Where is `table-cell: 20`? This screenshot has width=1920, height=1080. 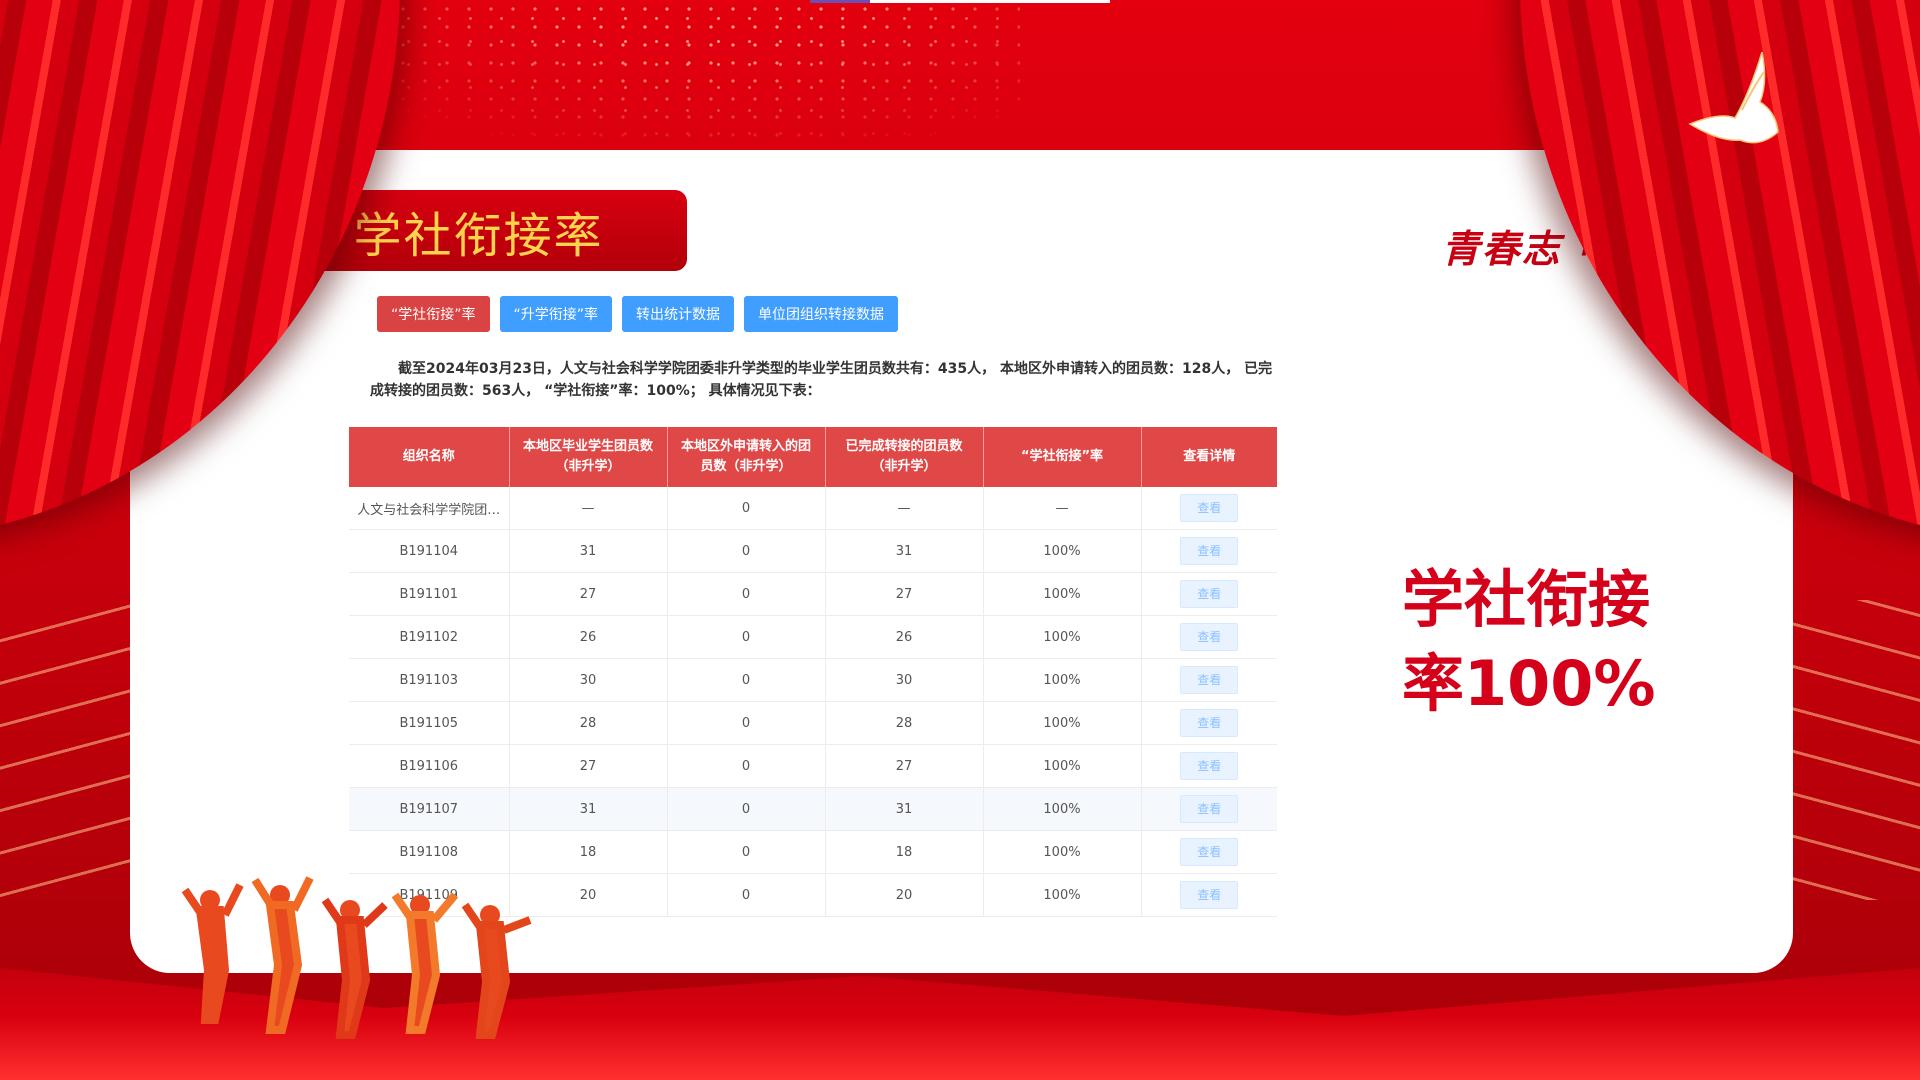
table-cell: 20 is located at coordinates (904, 895).